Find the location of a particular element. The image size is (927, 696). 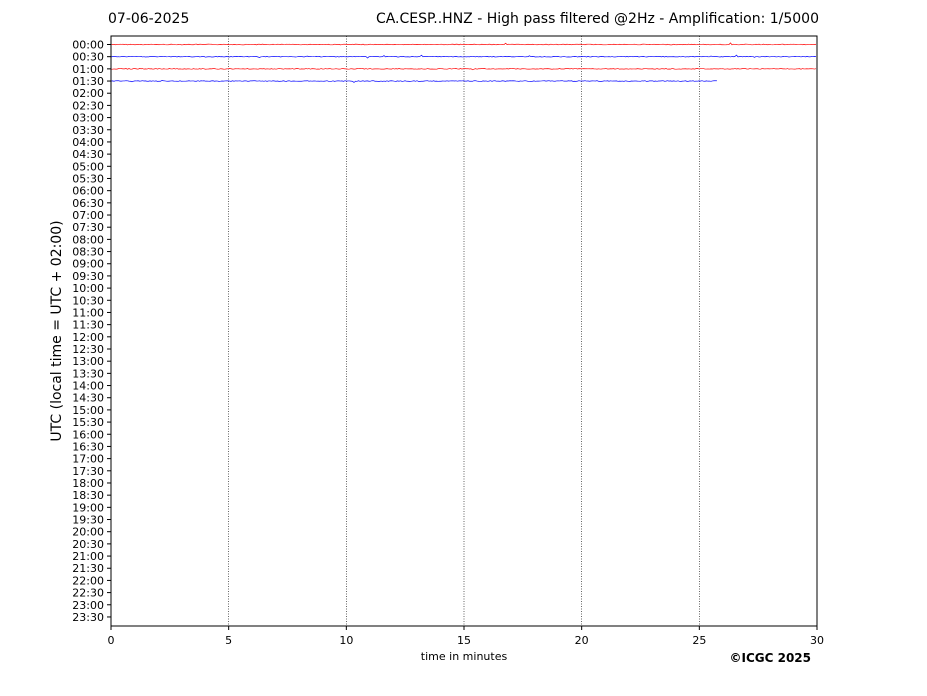

y-tick-label: 09:00 is located at coordinates (88, 264).